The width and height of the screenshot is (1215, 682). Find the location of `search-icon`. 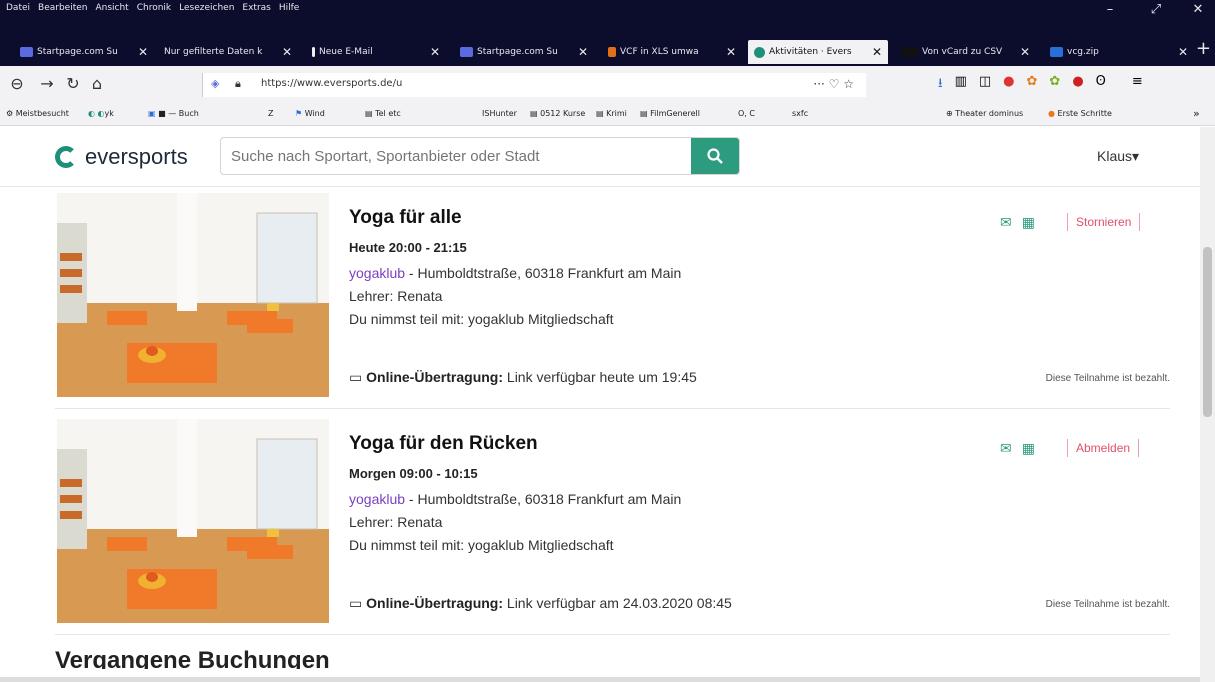

search-icon is located at coordinates (715, 156).